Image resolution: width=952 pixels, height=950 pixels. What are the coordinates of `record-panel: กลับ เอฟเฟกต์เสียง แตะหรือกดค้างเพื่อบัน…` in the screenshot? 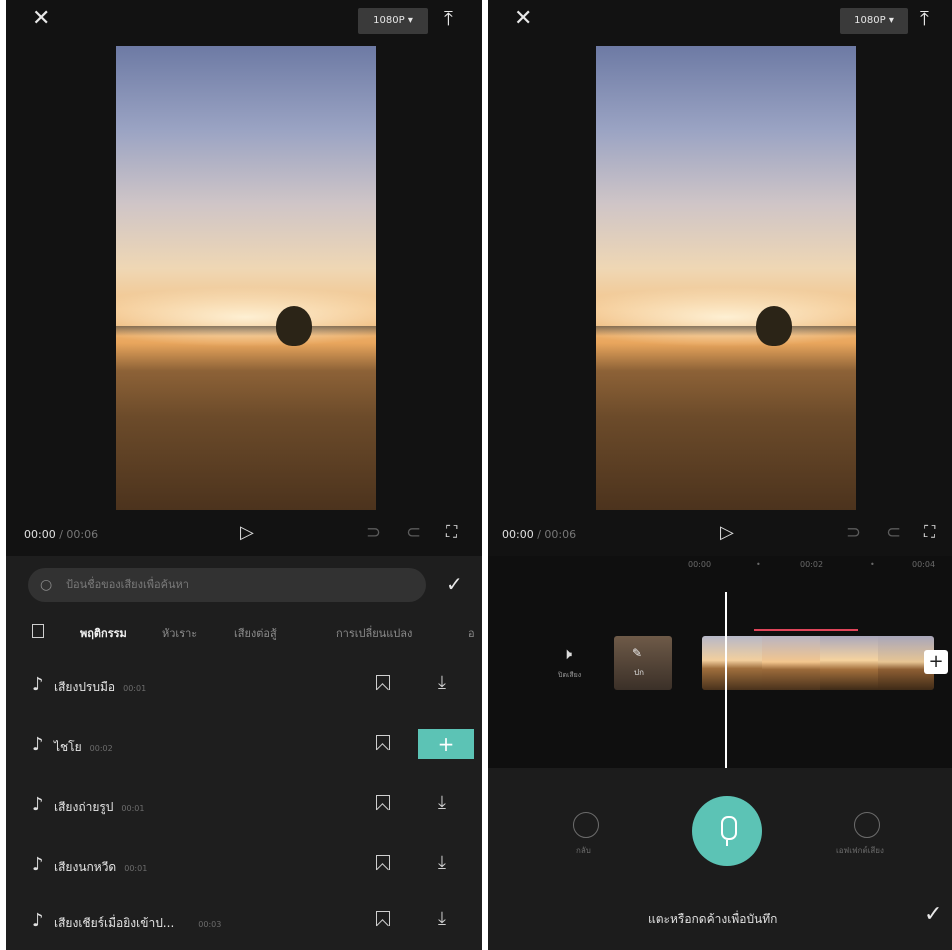 It's located at (720, 859).